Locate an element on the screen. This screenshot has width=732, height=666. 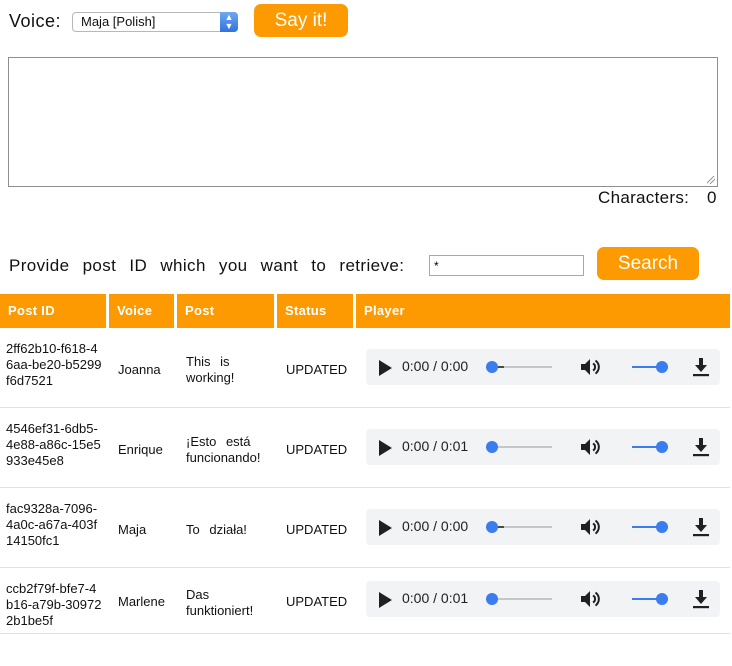
voice-cell: Marlene is located at coordinates (141, 601).